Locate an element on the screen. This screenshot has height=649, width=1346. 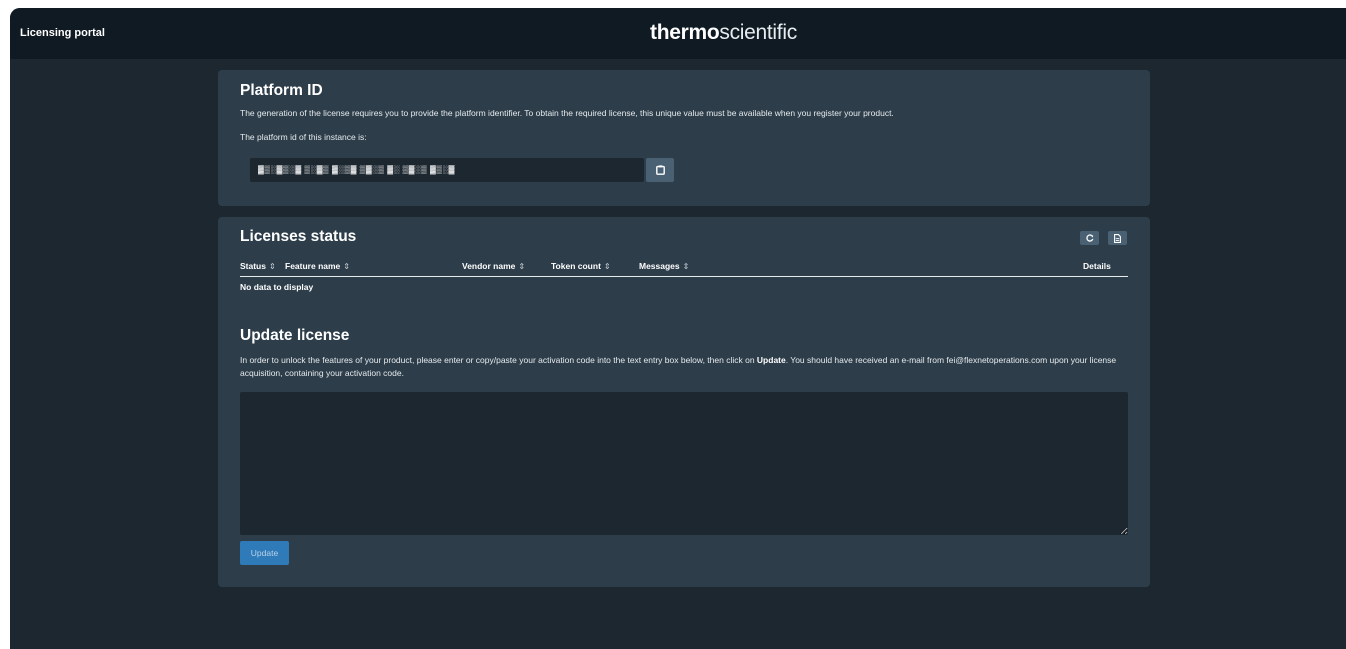
licenses-status-title: Licenses status is located at coordinates (298, 236).